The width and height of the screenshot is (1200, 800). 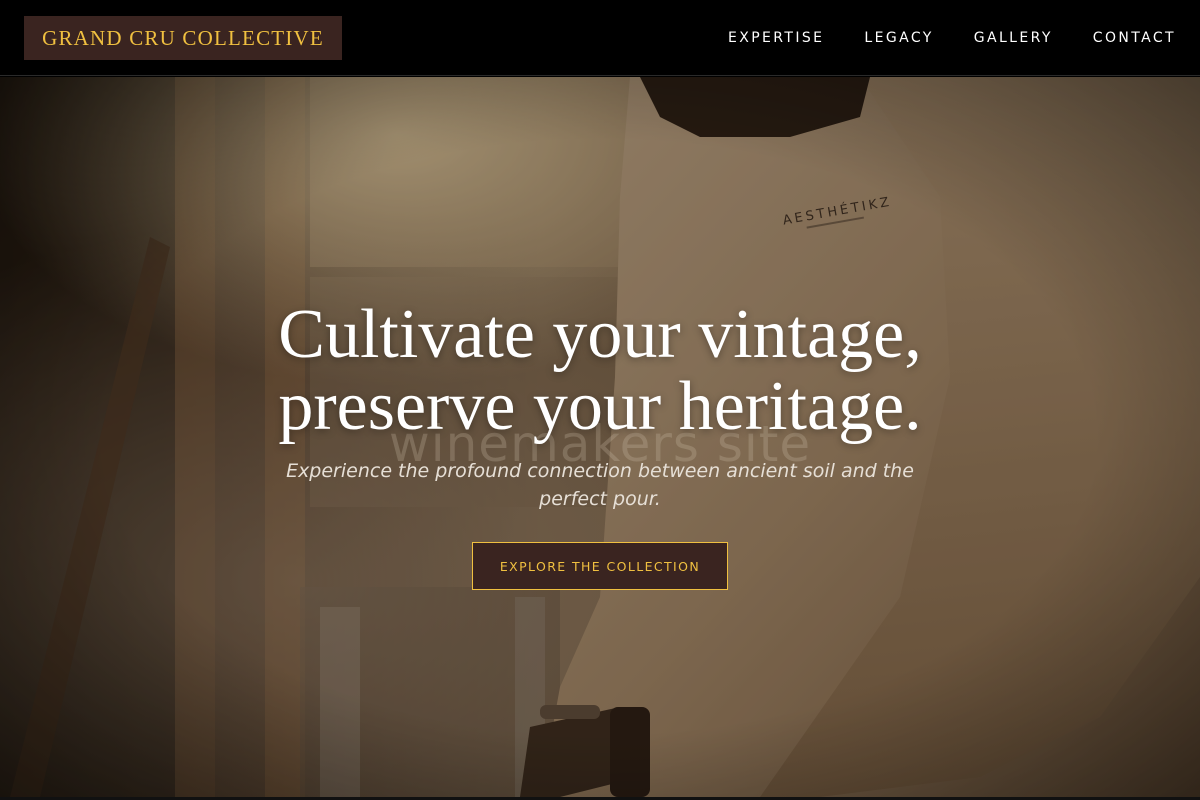 I want to click on nav-link-contact: CONTACT, so click(x=1134, y=38).